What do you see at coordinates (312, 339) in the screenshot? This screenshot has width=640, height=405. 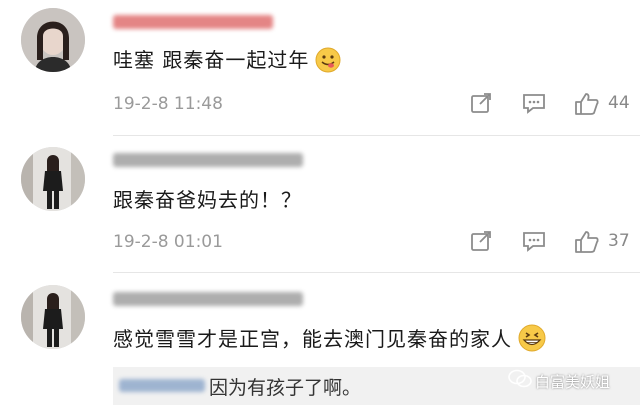 I see `comment-text-content: 感觉雪雪才是正宫，能去澳门见秦奋的家人` at bounding box center [312, 339].